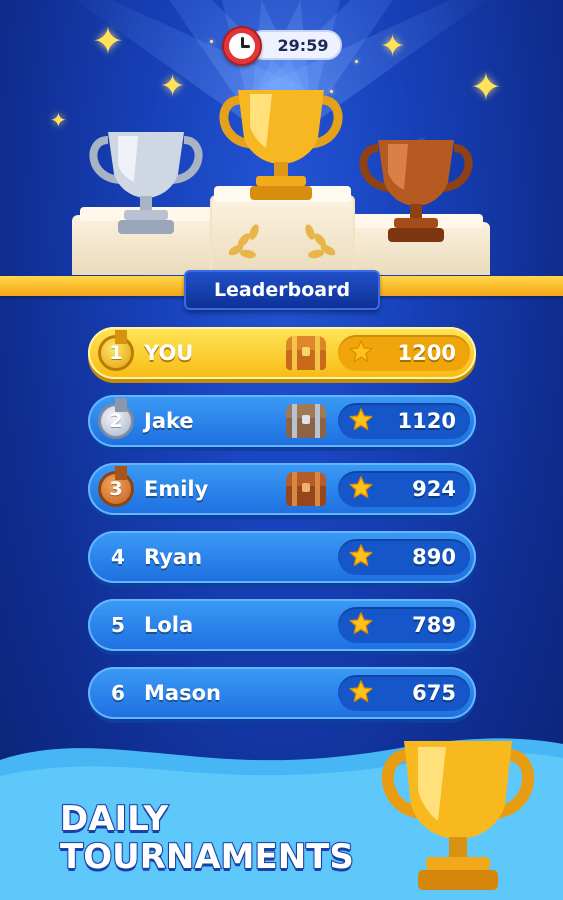  What do you see at coordinates (116, 421) in the screenshot?
I see `rank-number: 2` at bounding box center [116, 421].